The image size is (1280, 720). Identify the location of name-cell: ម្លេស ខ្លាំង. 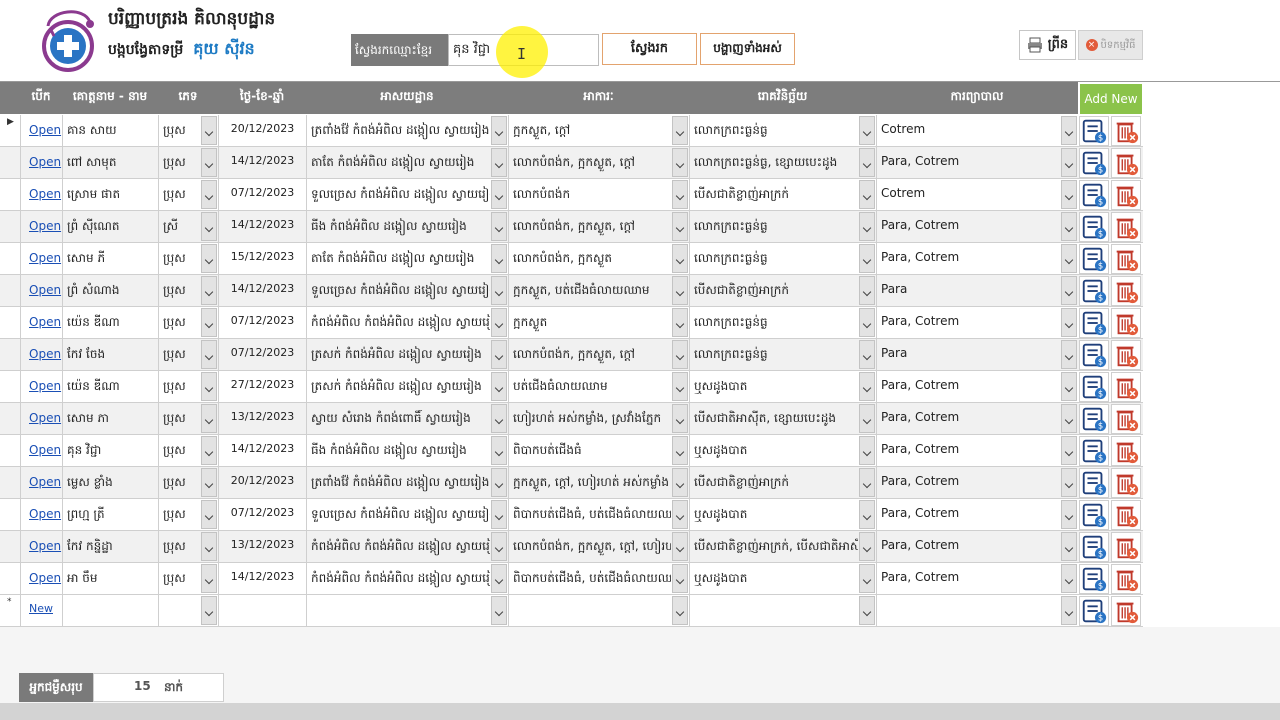
(110, 482).